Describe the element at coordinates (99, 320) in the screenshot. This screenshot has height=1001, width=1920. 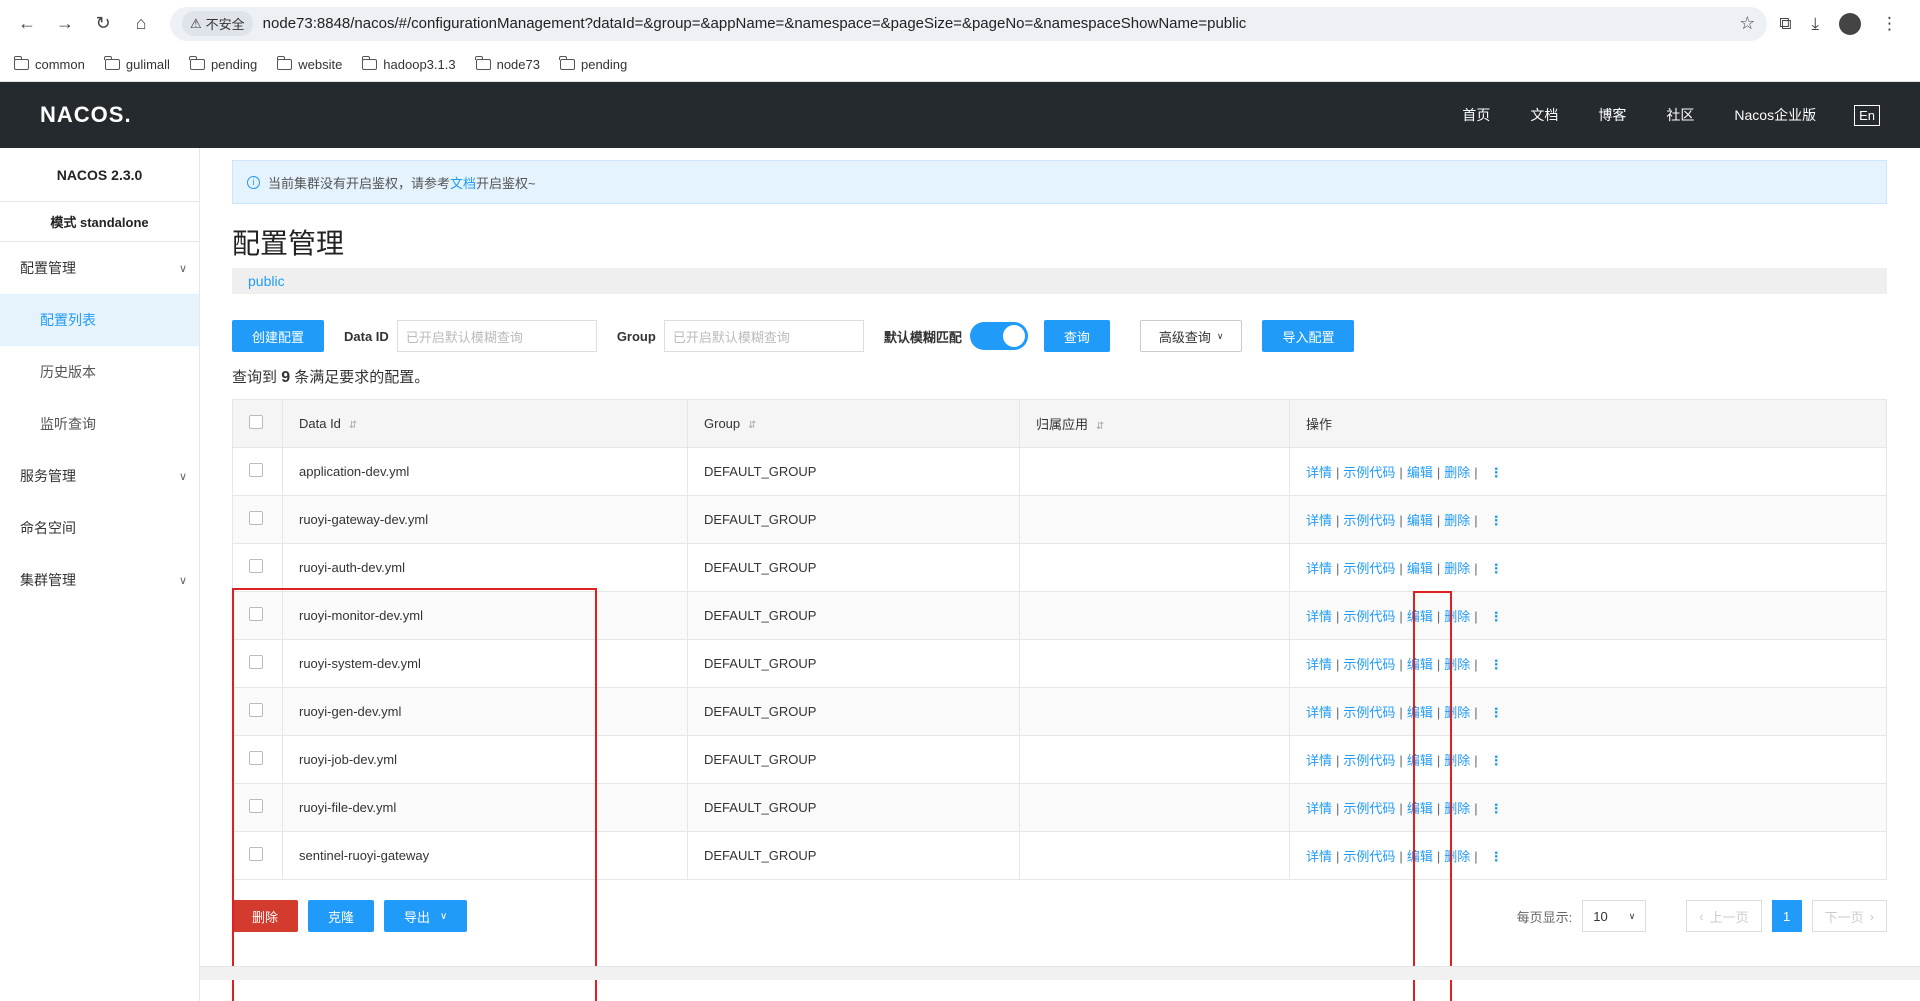
I see `sidebar-item-config-list: 配置列表` at that location.